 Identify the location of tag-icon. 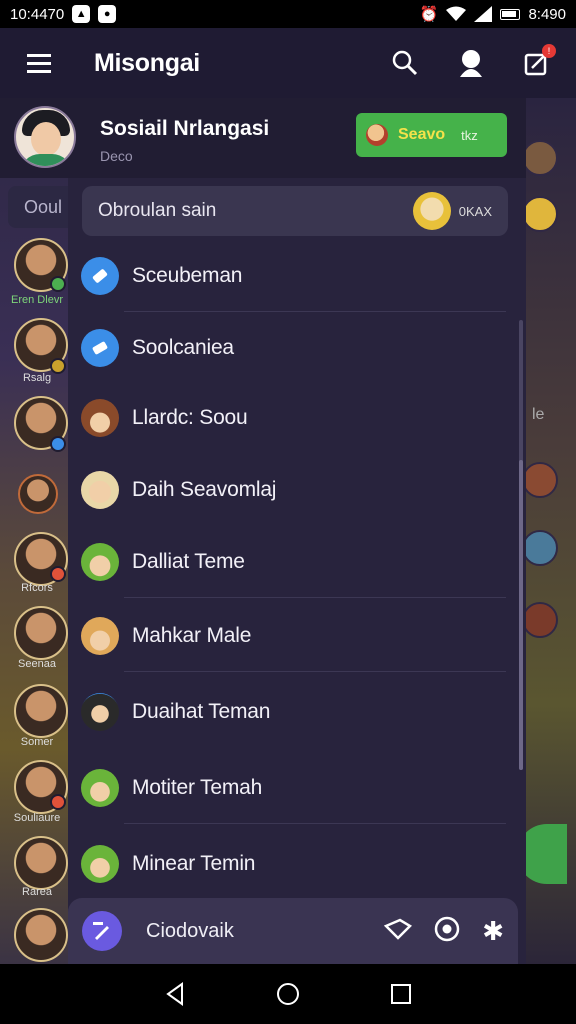
(398, 931).